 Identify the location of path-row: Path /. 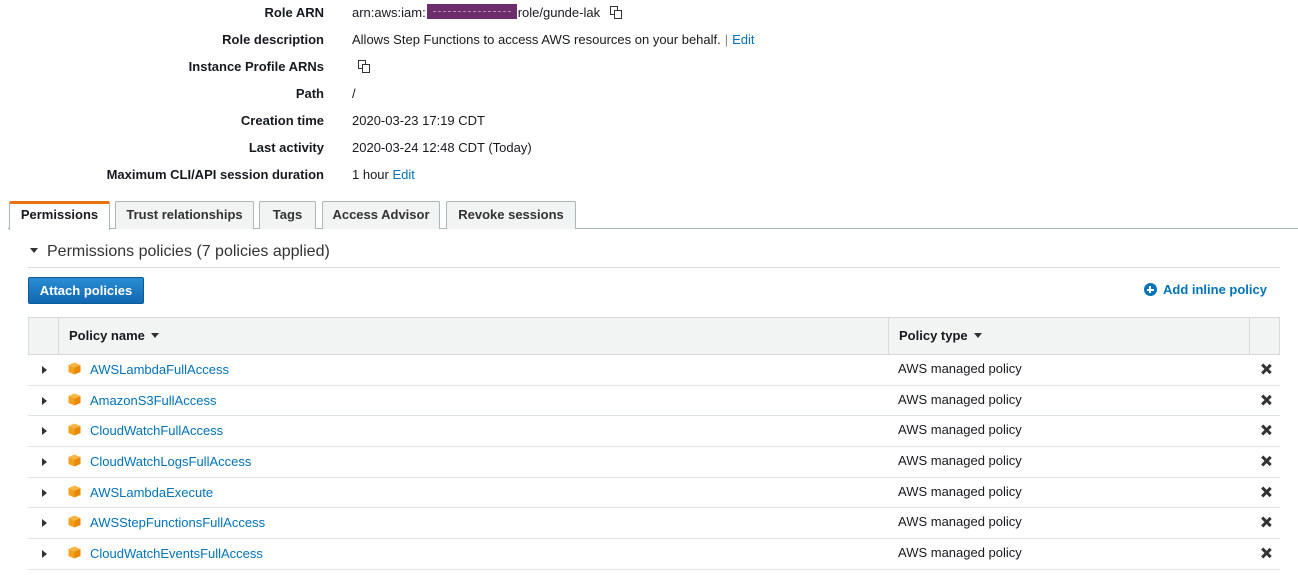
(649, 94).